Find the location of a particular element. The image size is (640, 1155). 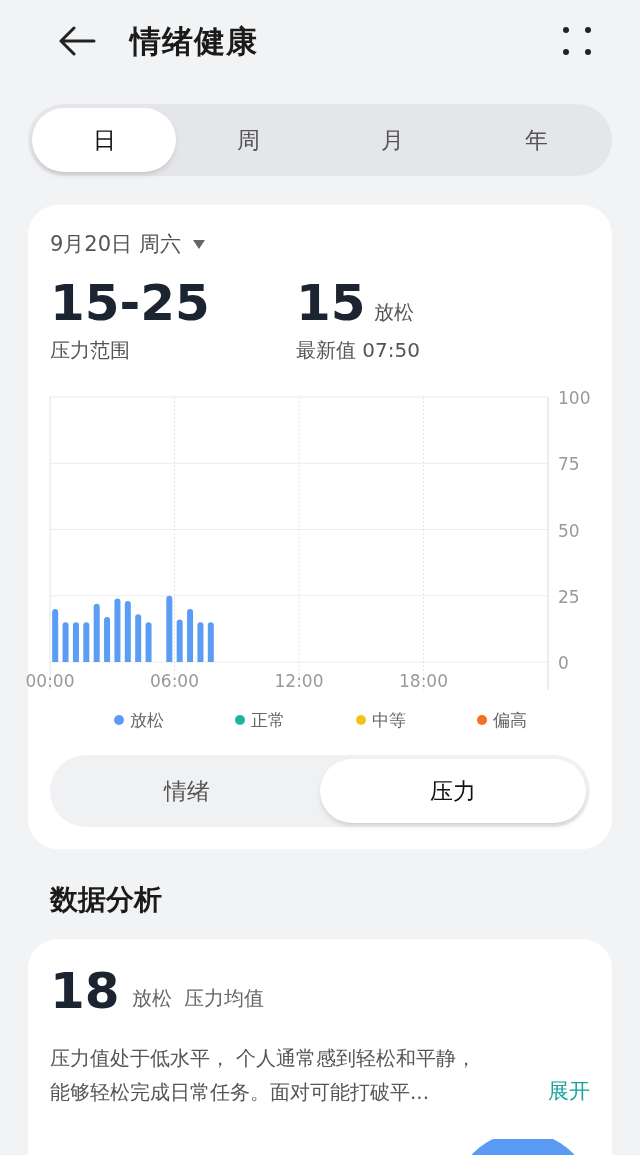

page-title: 情绪健康 is located at coordinates (194, 41).